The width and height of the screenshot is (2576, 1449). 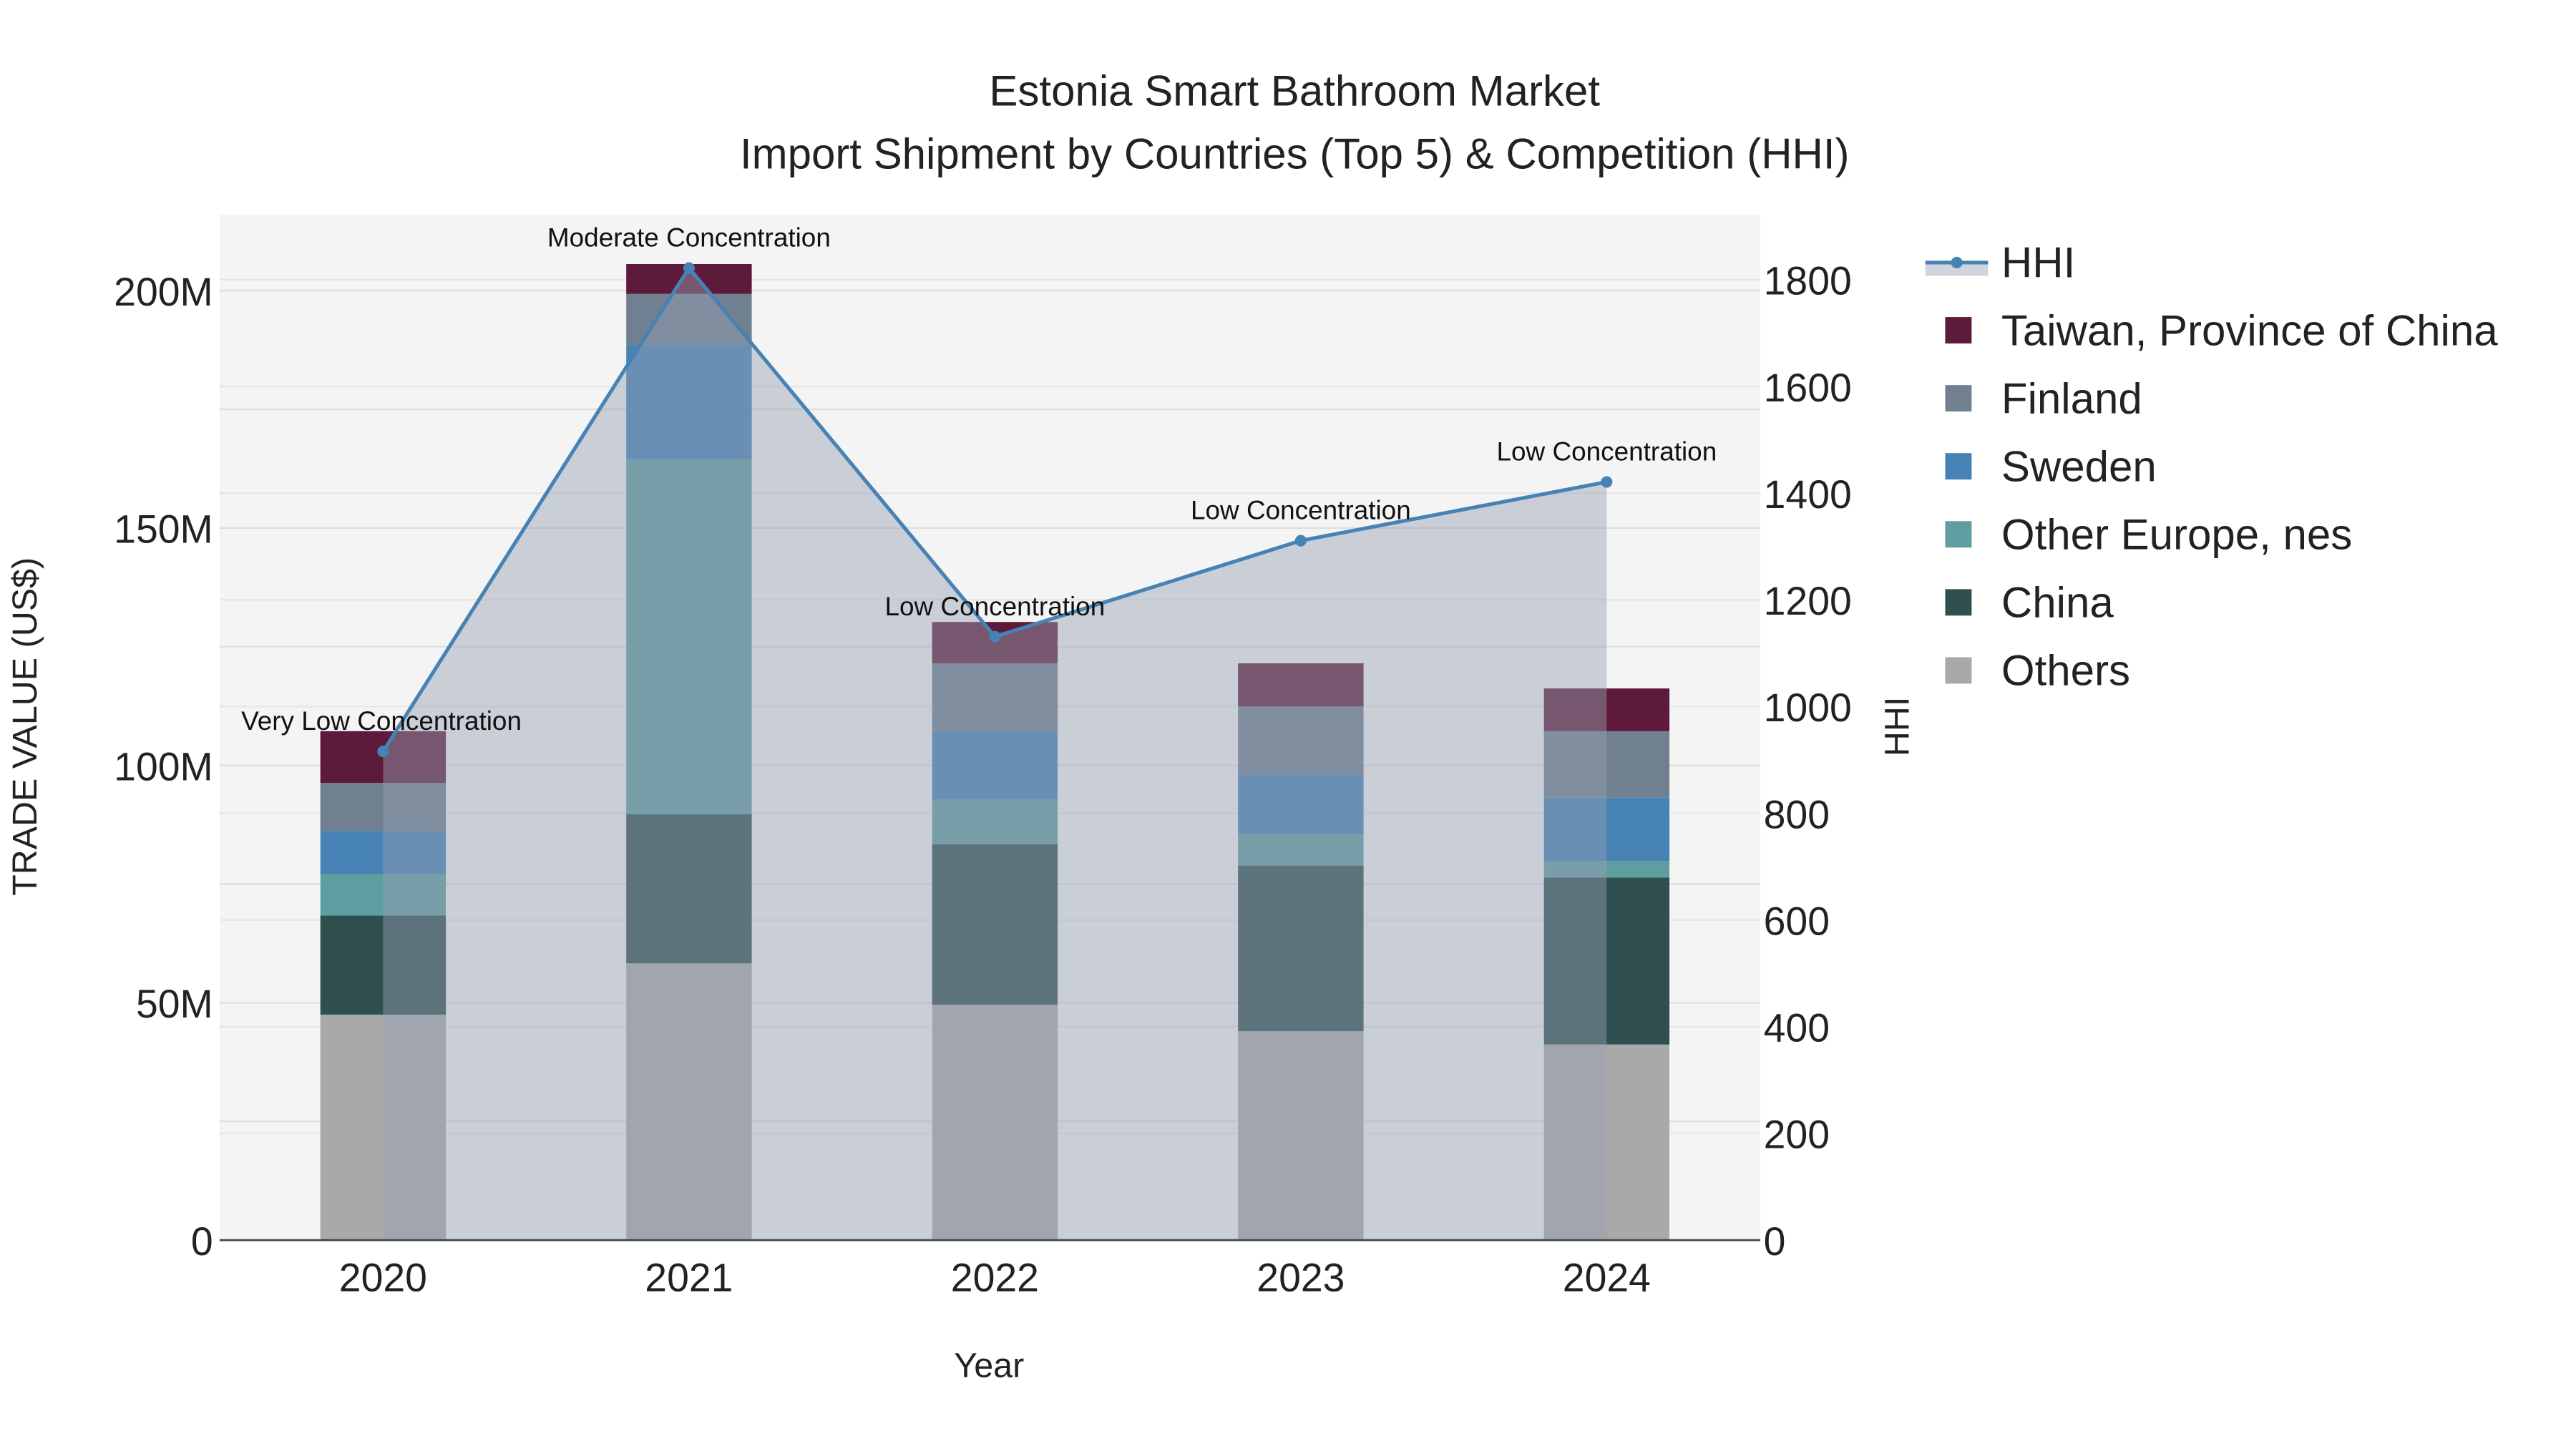 What do you see at coordinates (163, 529) in the screenshot?
I see `y-tick-label: 150M` at bounding box center [163, 529].